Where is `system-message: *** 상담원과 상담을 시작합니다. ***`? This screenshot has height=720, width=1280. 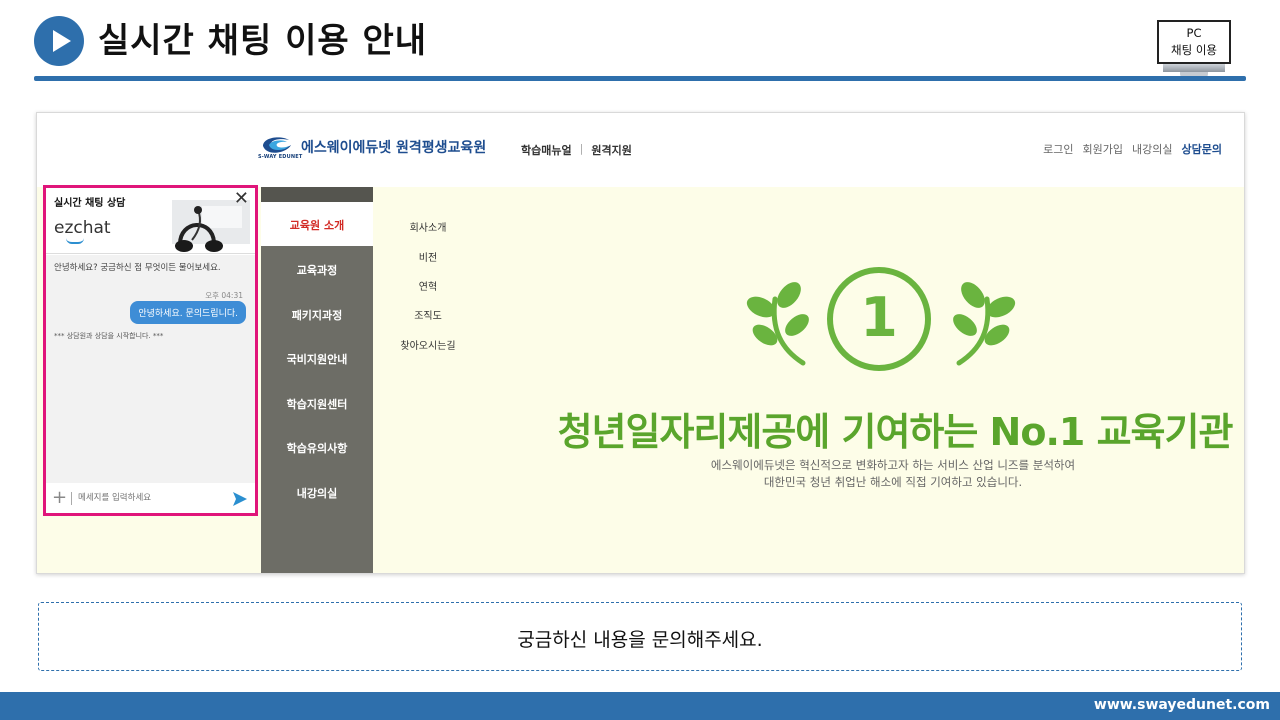 system-message: *** 상담원과 상담을 시작합니다. *** is located at coordinates (109, 336).